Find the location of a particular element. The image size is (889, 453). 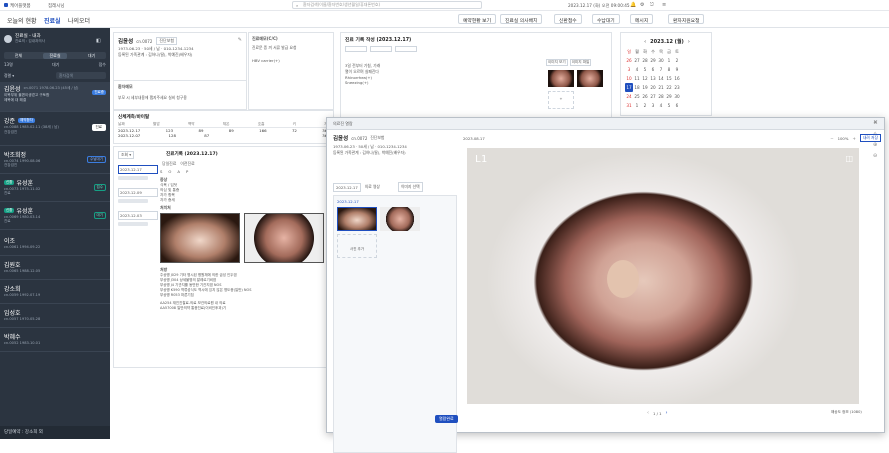

reservation-button: 예약현황 보기 is located at coordinates (477, 19).